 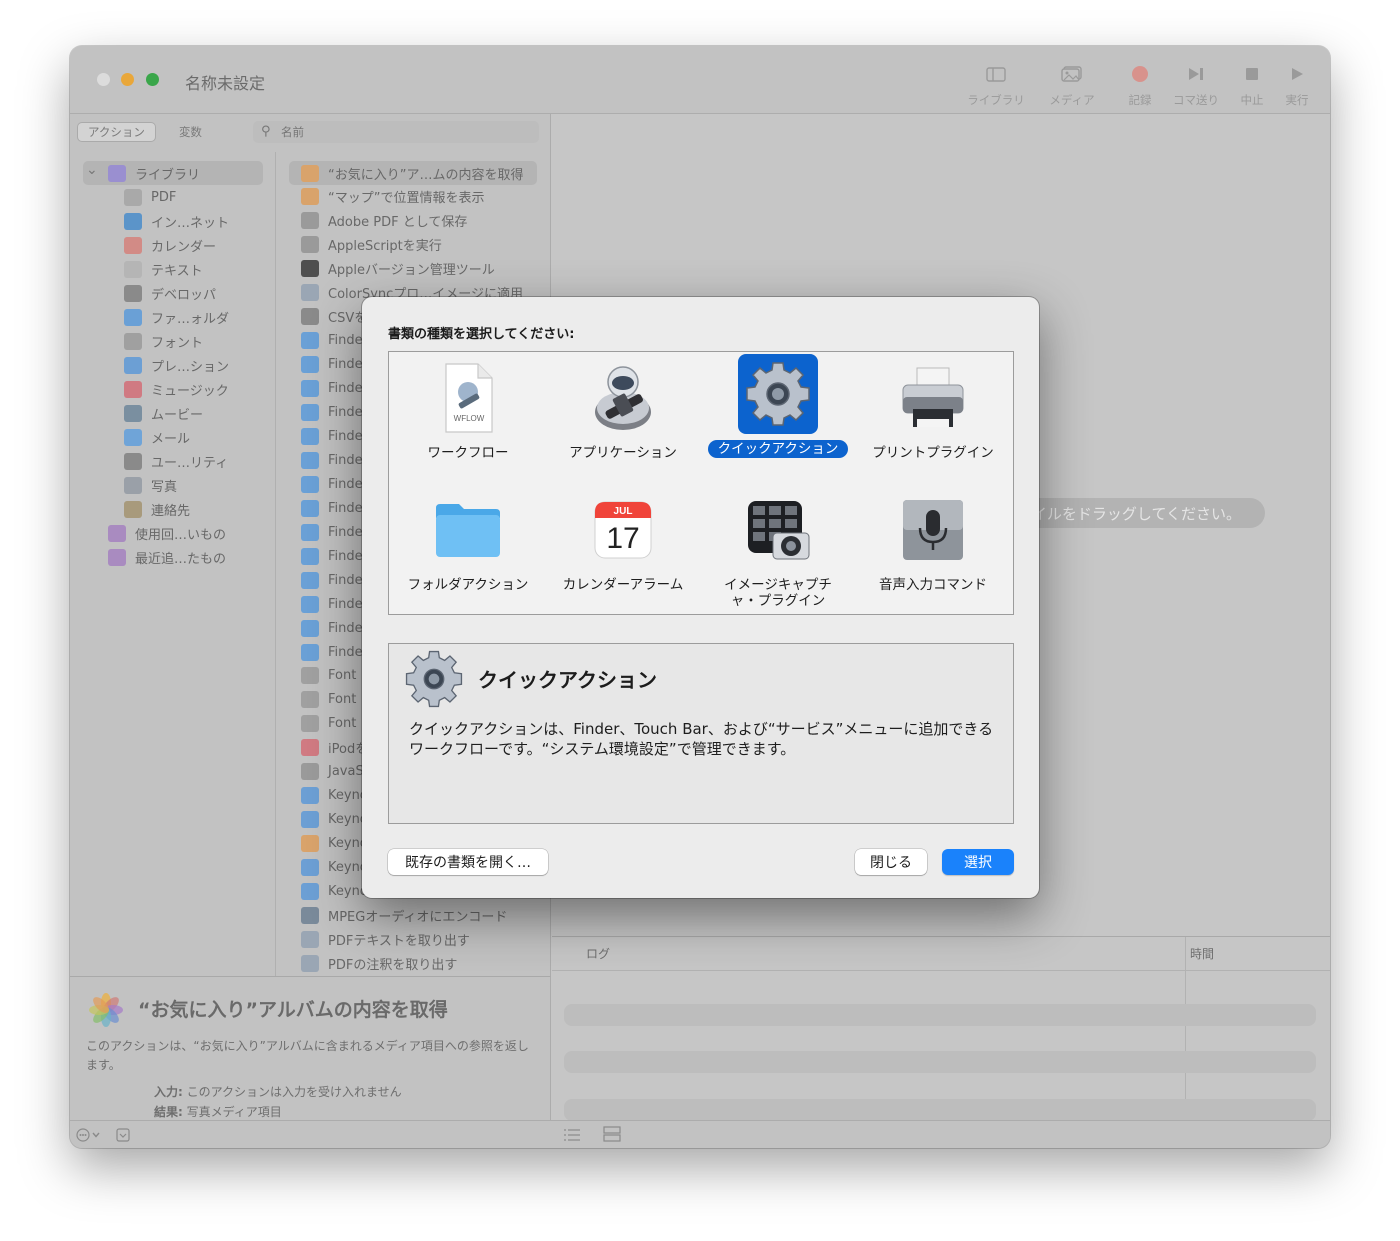 I want to click on sidebar-item: 最近追…たもの, so click(x=167, y=557).